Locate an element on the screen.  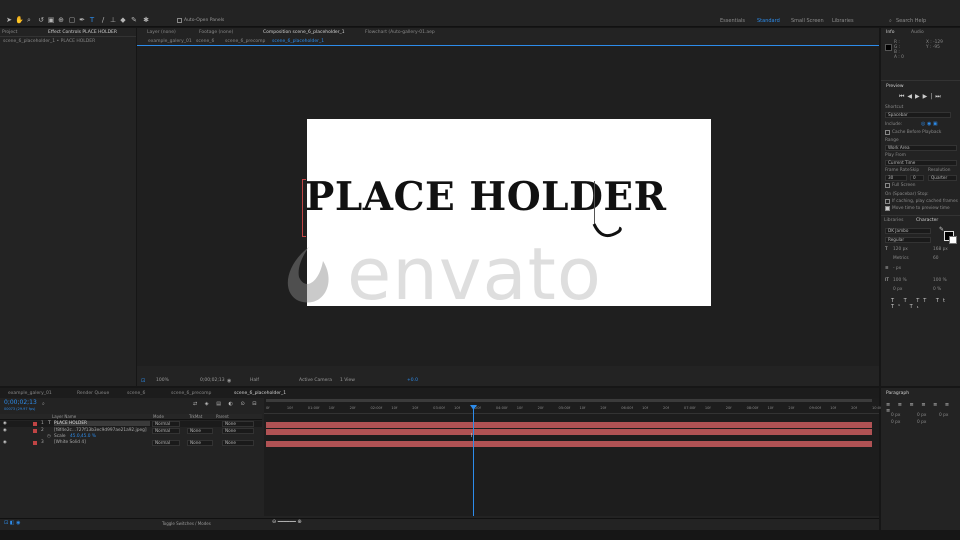
workspace-small-screen: Small Screen is located at coordinates (807, 21).